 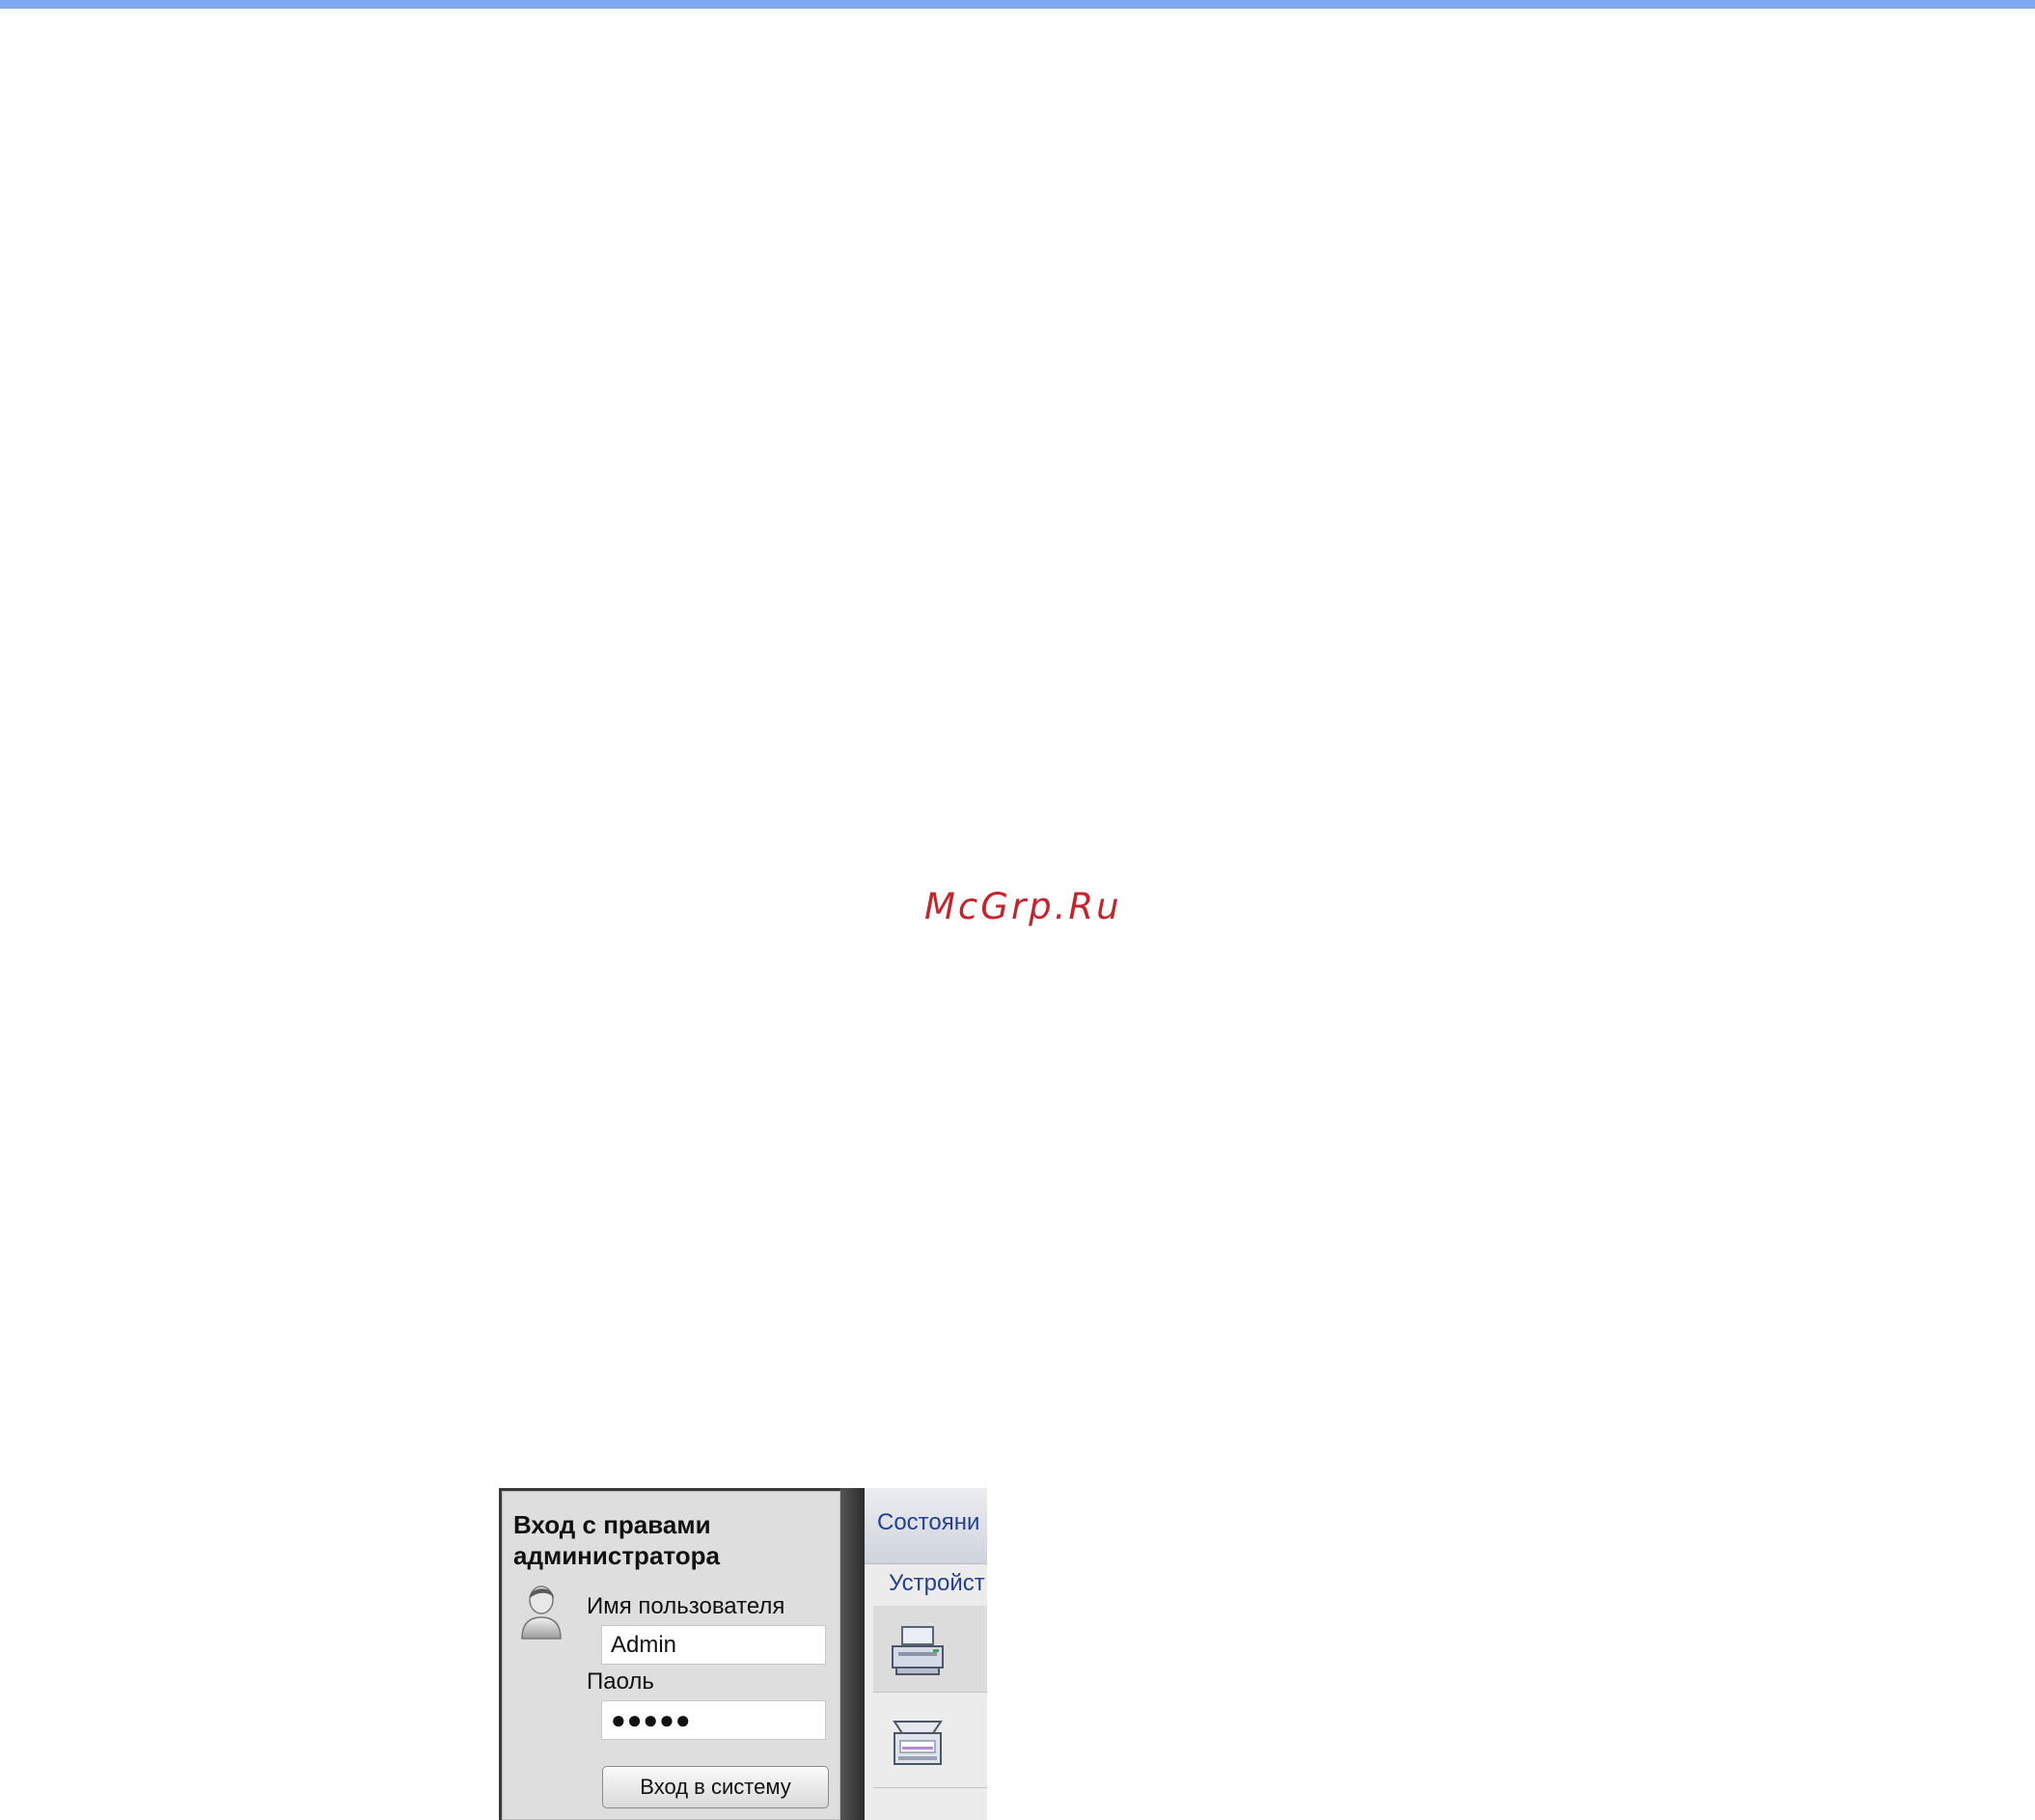 What do you see at coordinates (937, 1583) in the screenshot?
I see `device-link: Устройст` at bounding box center [937, 1583].